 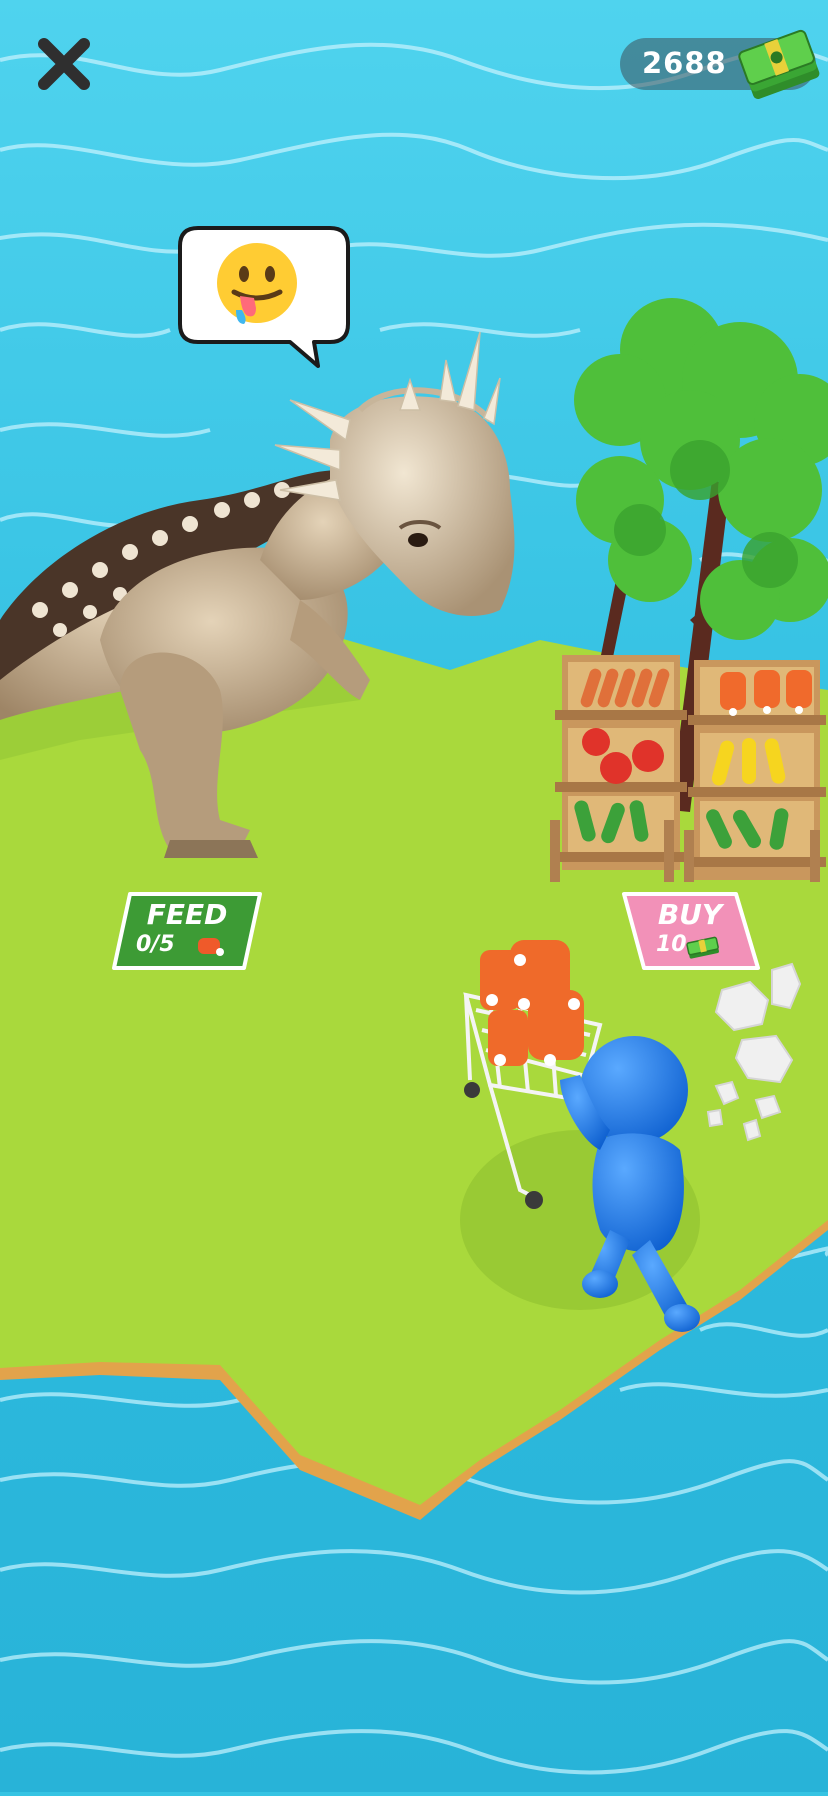 What do you see at coordinates (187, 914) in the screenshot?
I see `feed-title: FEED` at bounding box center [187, 914].